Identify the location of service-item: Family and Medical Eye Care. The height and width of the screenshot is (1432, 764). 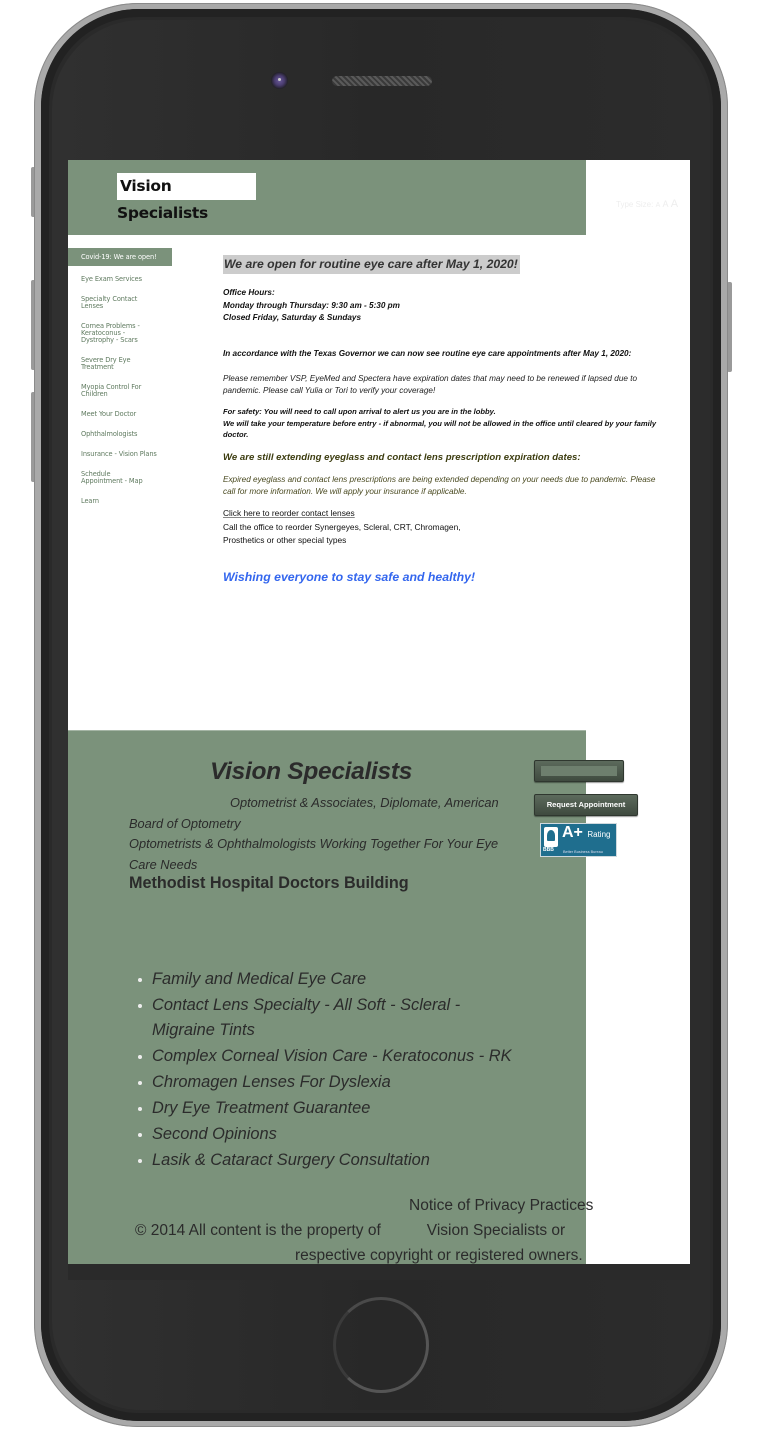
(345, 979).